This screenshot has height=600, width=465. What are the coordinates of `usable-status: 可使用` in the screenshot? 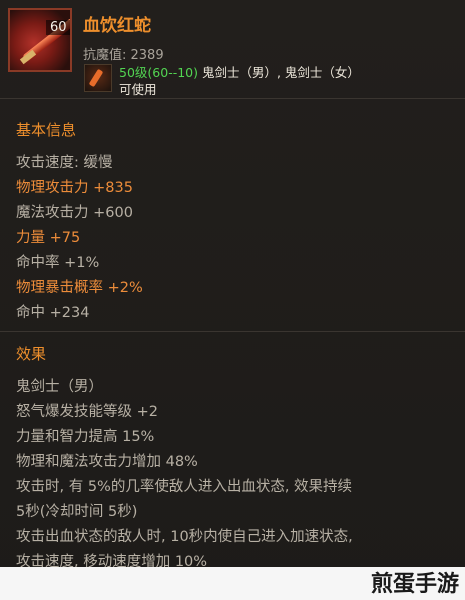 It's located at (138, 89).